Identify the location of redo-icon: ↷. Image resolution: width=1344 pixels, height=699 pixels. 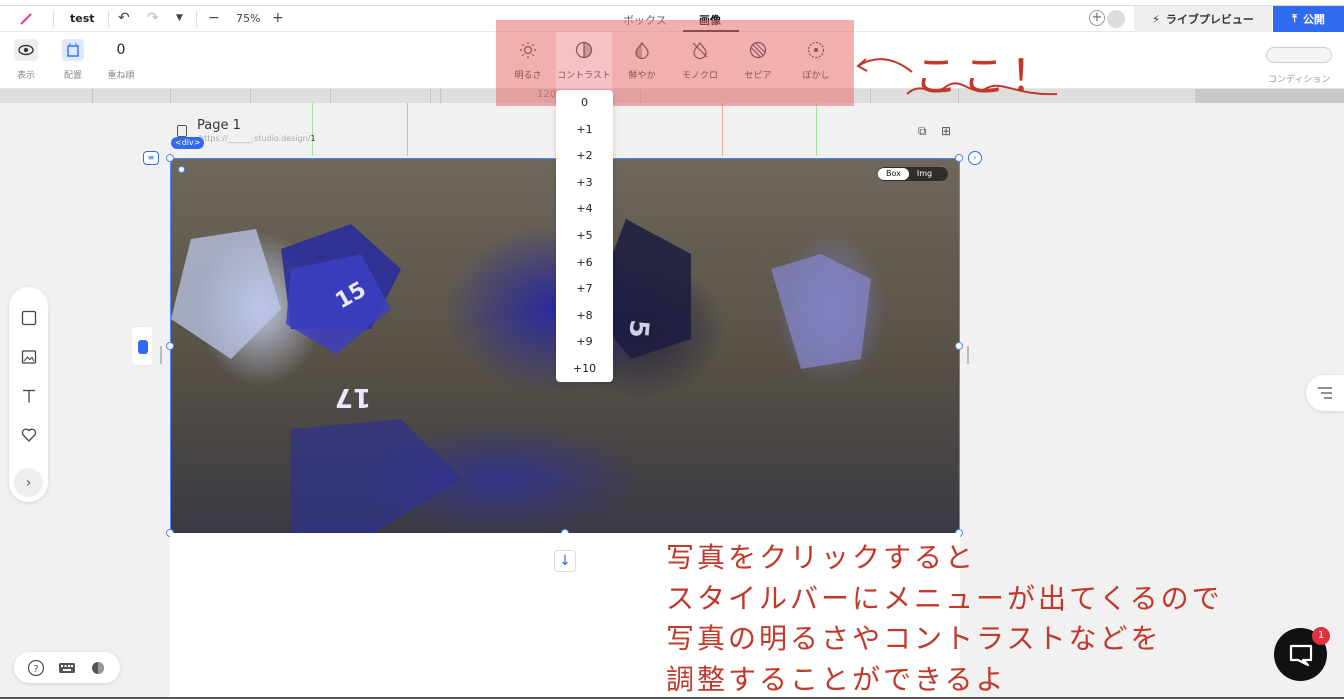
(153, 18).